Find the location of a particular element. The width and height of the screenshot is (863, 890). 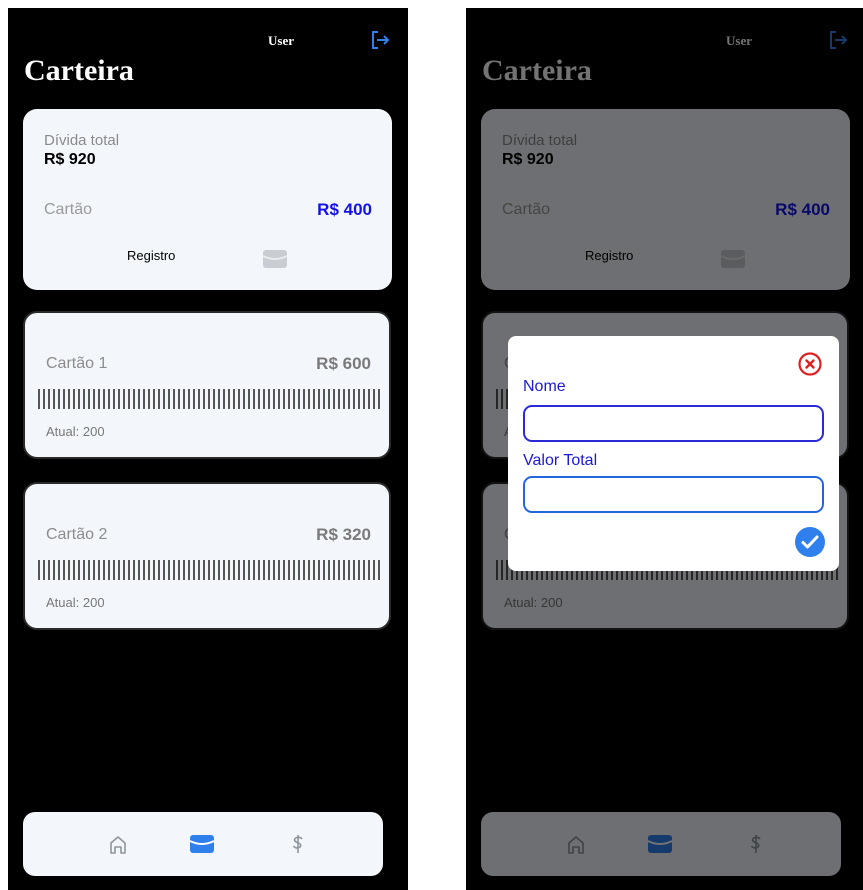

nav-dollar-button is located at coordinates (298, 844).